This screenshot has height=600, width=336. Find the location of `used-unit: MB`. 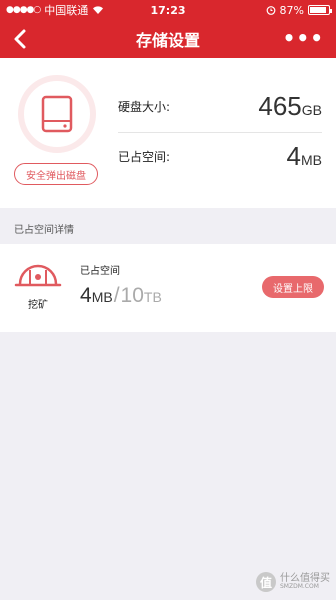

used-unit: MB is located at coordinates (102, 297).